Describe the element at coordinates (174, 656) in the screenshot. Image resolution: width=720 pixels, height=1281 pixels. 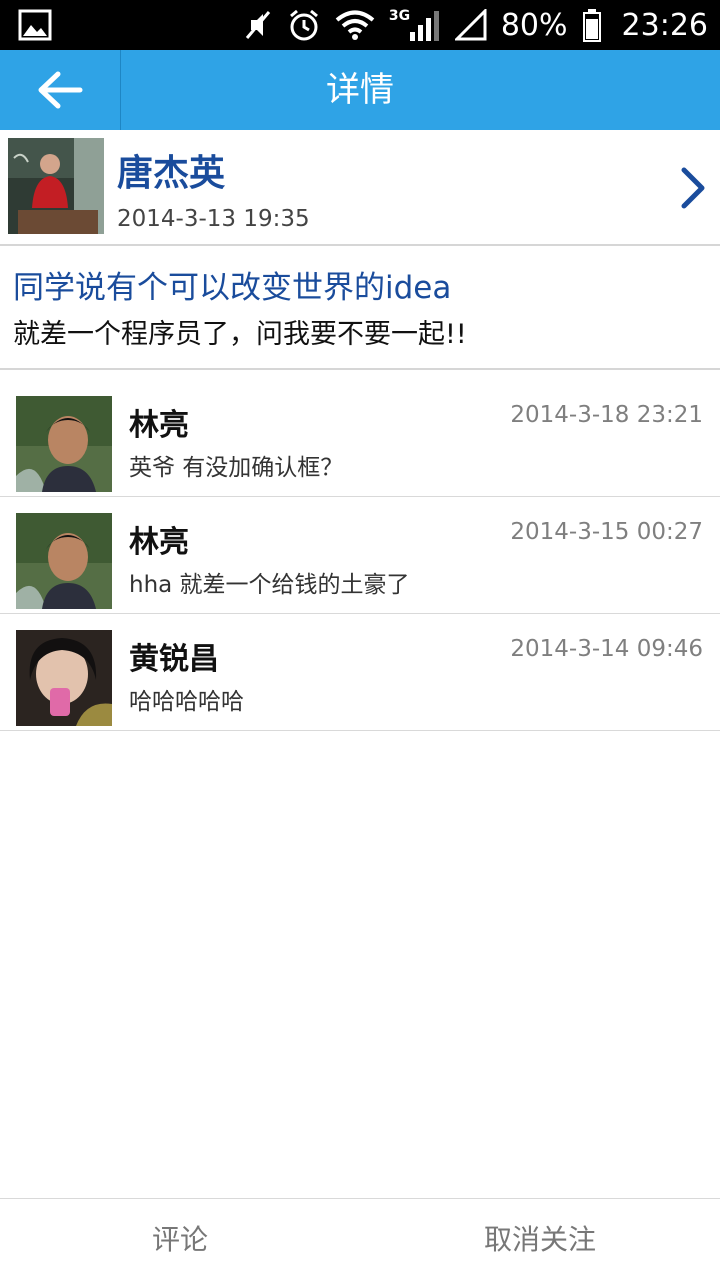
I see `commenter-name: 黄锐昌` at that location.